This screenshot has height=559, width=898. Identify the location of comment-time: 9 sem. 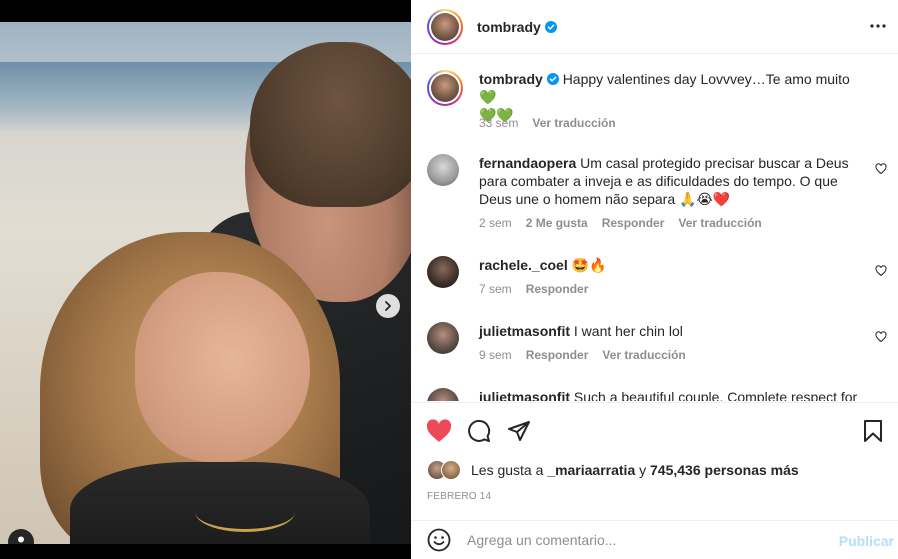
(495, 355).